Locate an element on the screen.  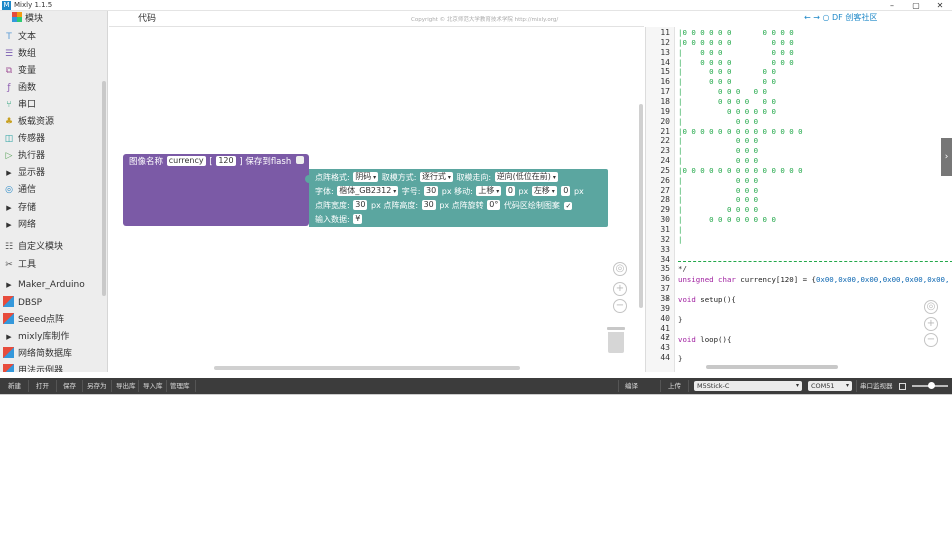
new-button: 新建 is located at coordinates (14, 386).